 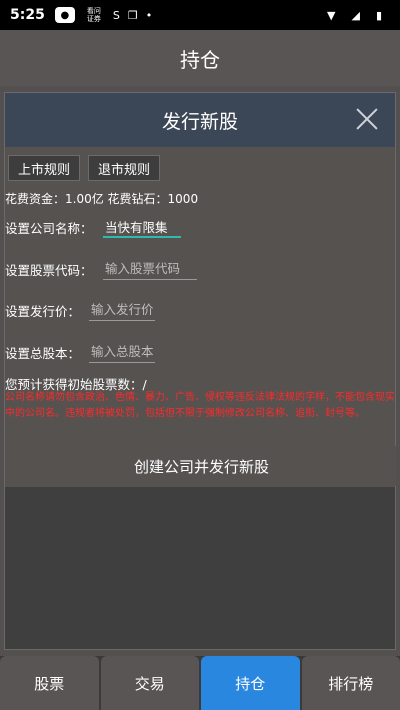 What do you see at coordinates (124, 168) in the screenshot?
I see `delisting-rules-button: 退市规则` at bounding box center [124, 168].